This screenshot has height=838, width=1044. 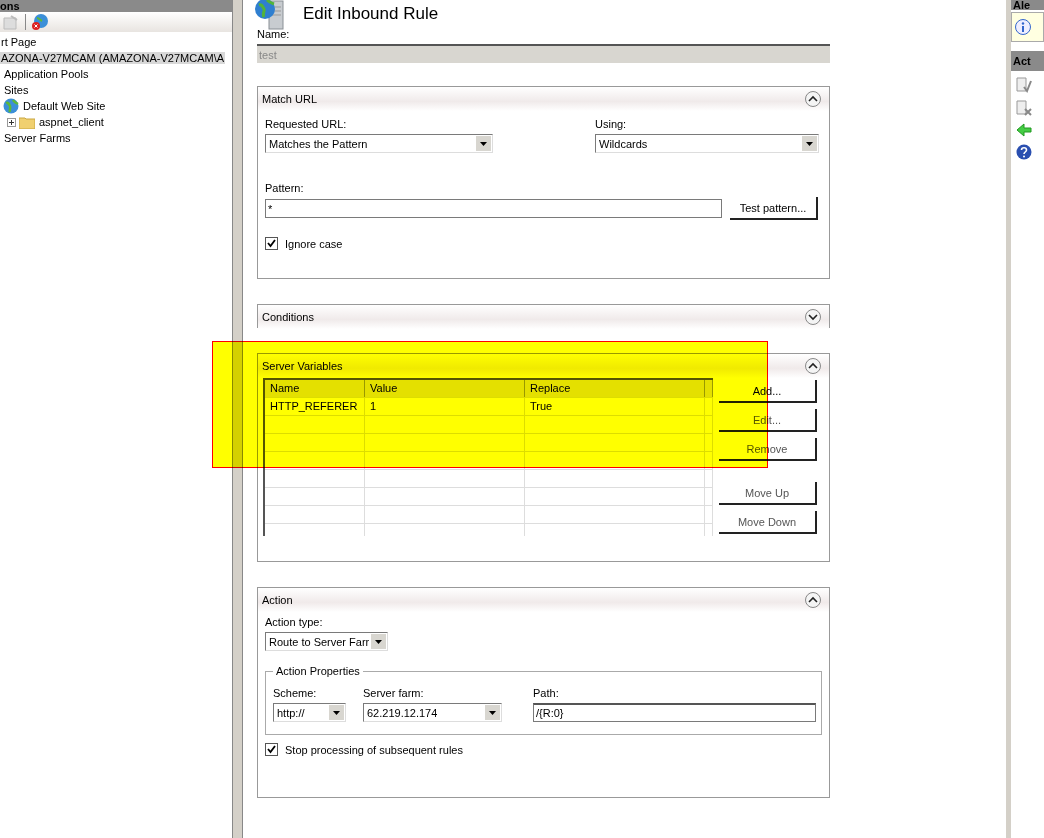 What do you see at coordinates (290, 99) in the screenshot?
I see `section-title: Match URL` at bounding box center [290, 99].